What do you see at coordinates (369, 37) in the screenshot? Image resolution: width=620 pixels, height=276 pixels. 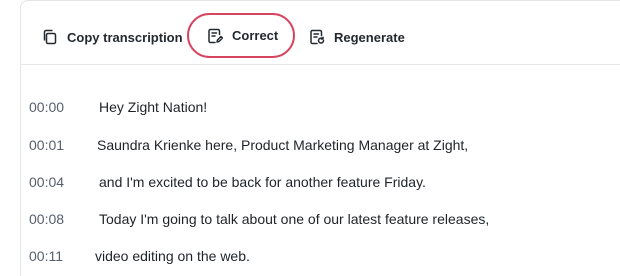 I see `regenerate-label: Regenerate` at bounding box center [369, 37].